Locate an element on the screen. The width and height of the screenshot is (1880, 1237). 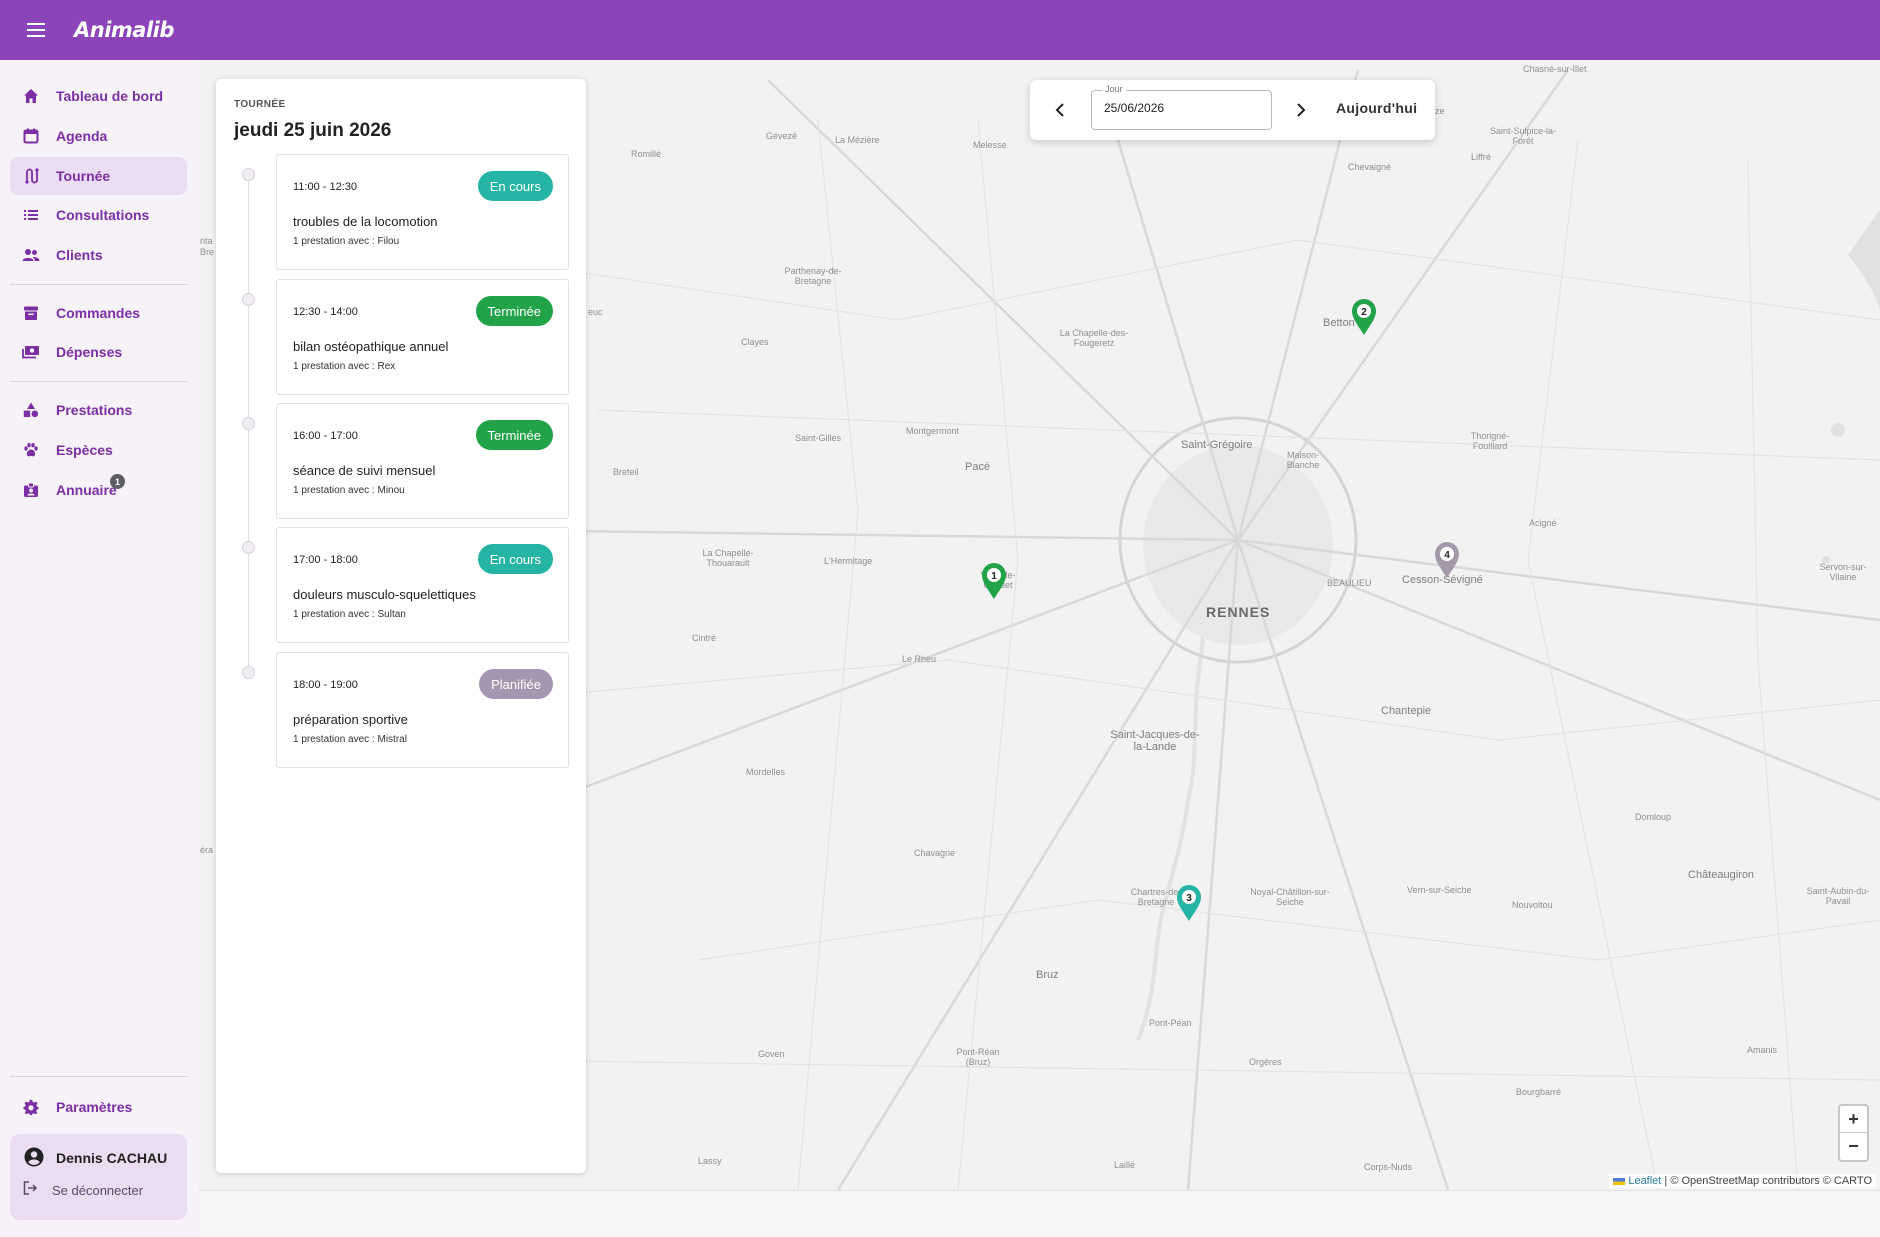
map-place-label: Saint-Grégoire is located at coordinates (1217, 445).